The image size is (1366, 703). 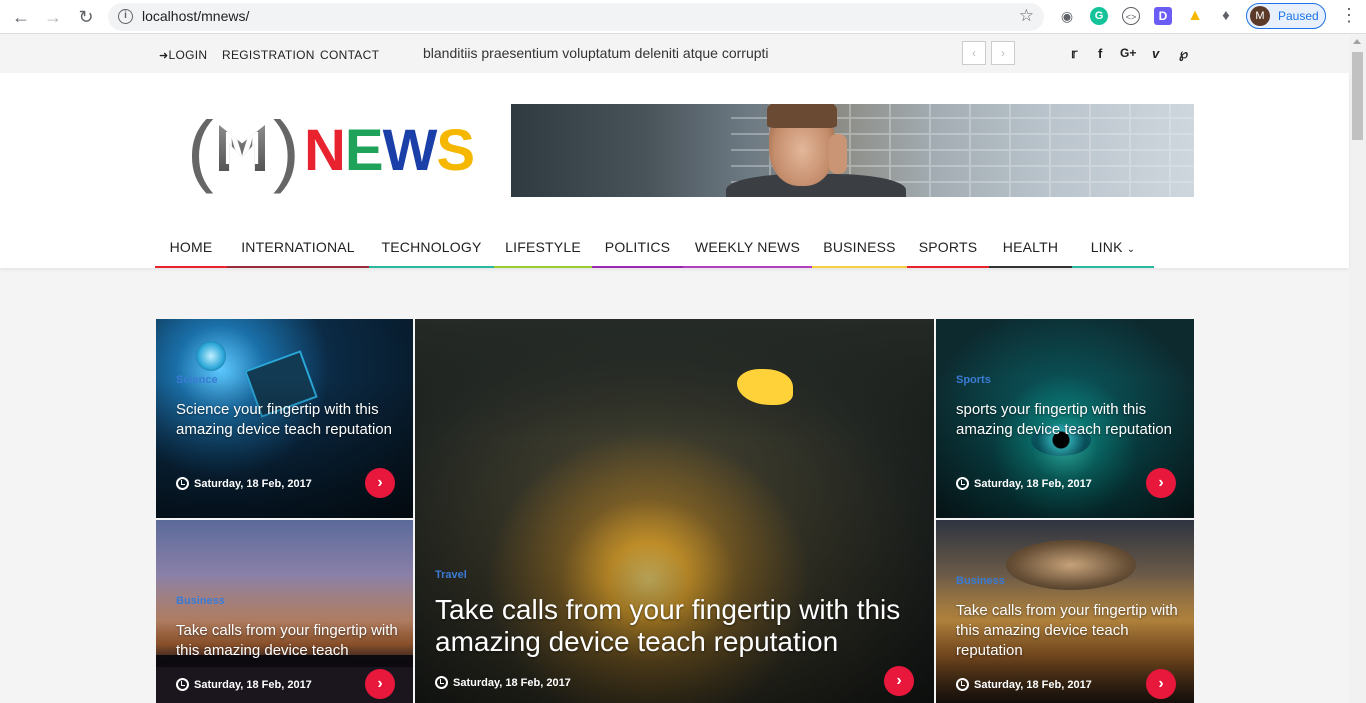 I want to click on nav-link-dropdown: LINK ⌄, so click(x=1113, y=250).